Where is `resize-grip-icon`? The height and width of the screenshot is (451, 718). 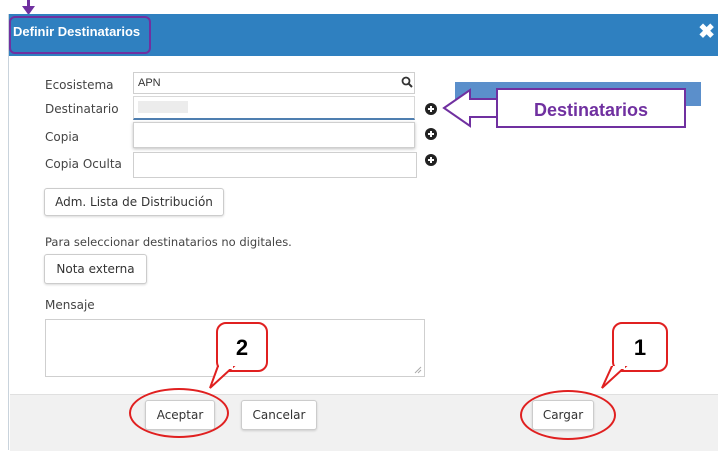
resize-grip-icon is located at coordinates (418, 370).